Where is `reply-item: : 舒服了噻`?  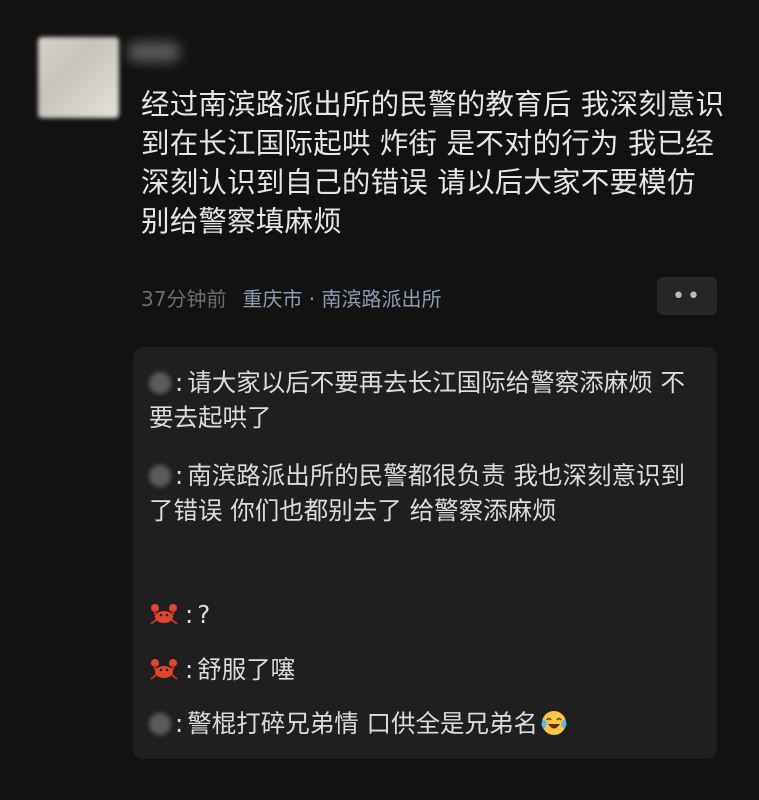
reply-item: : 舒服了噻 is located at coordinates (426, 669).